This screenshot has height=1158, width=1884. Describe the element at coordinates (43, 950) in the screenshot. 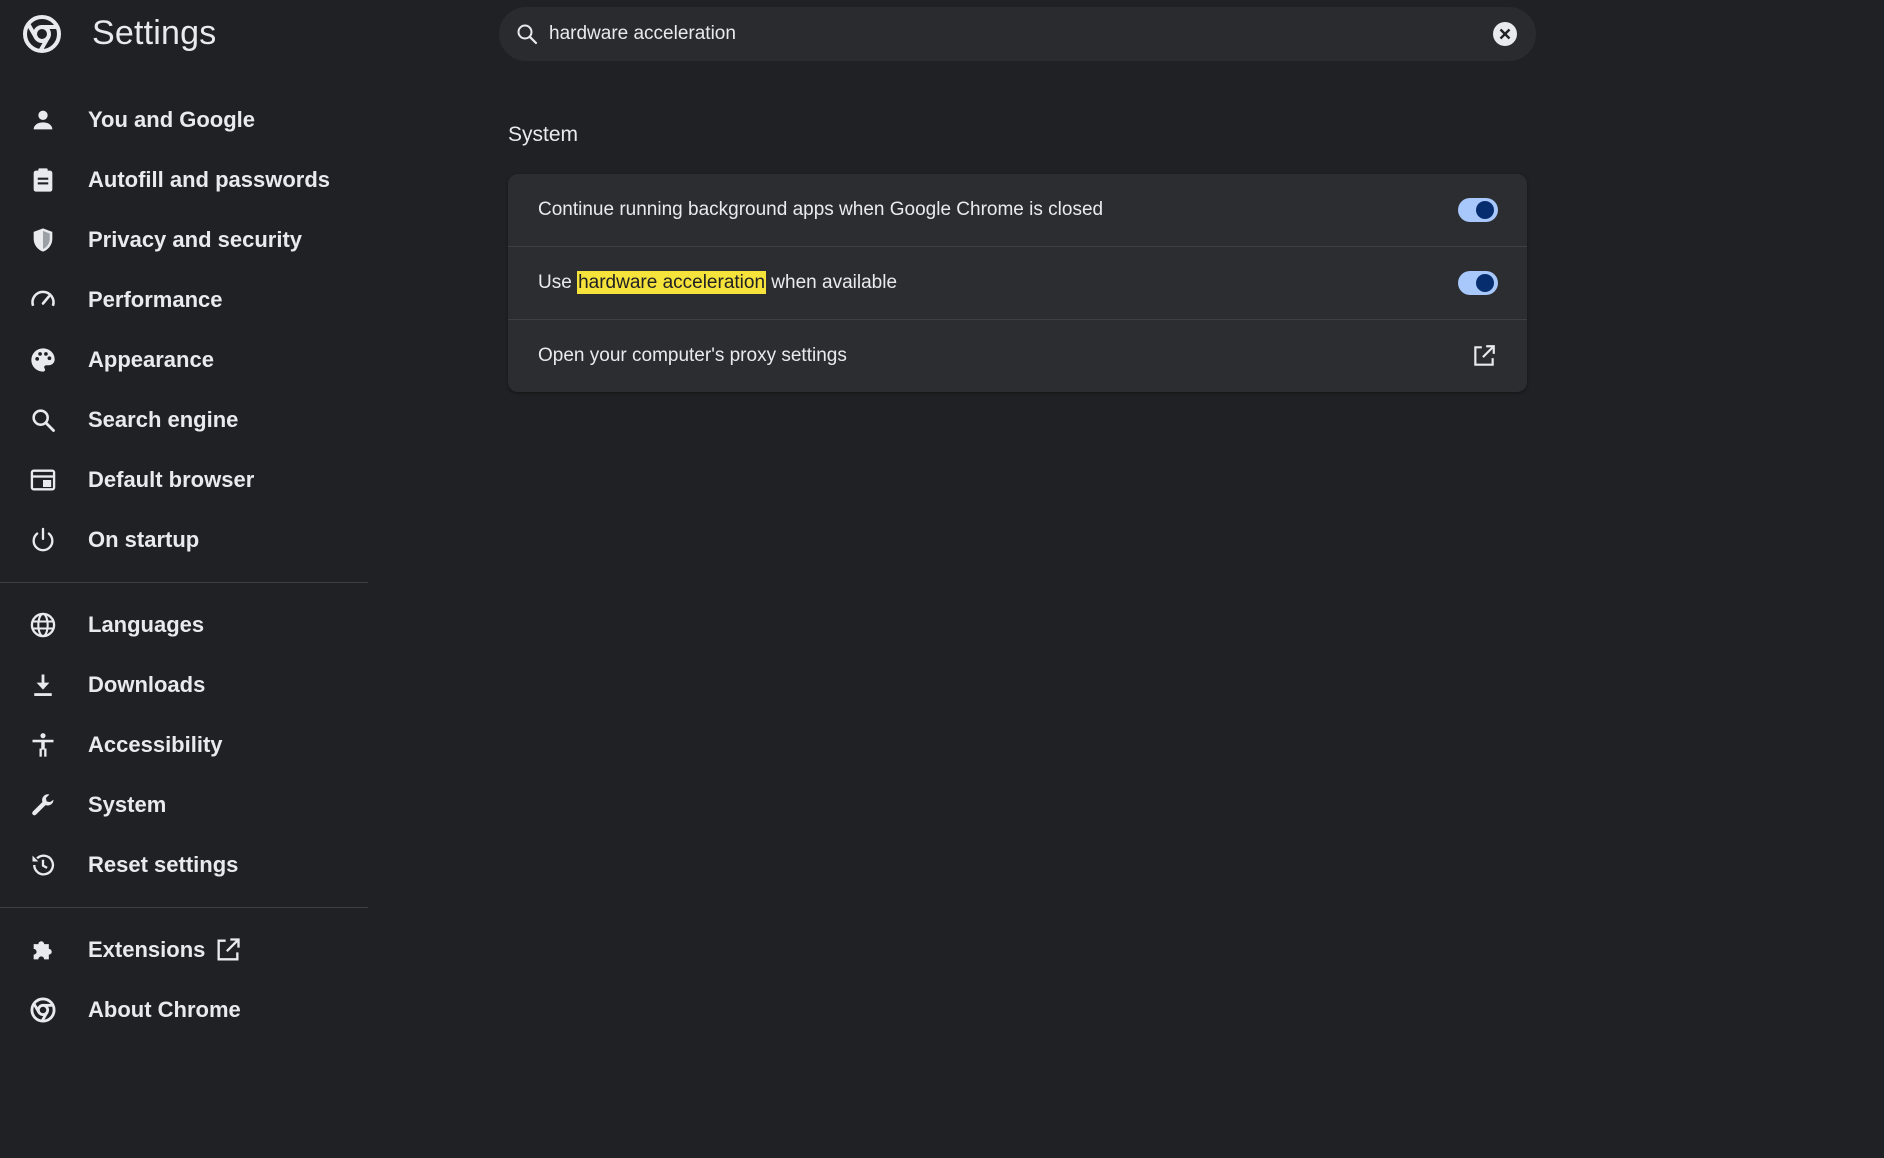

I see `puzzle-icon` at that location.